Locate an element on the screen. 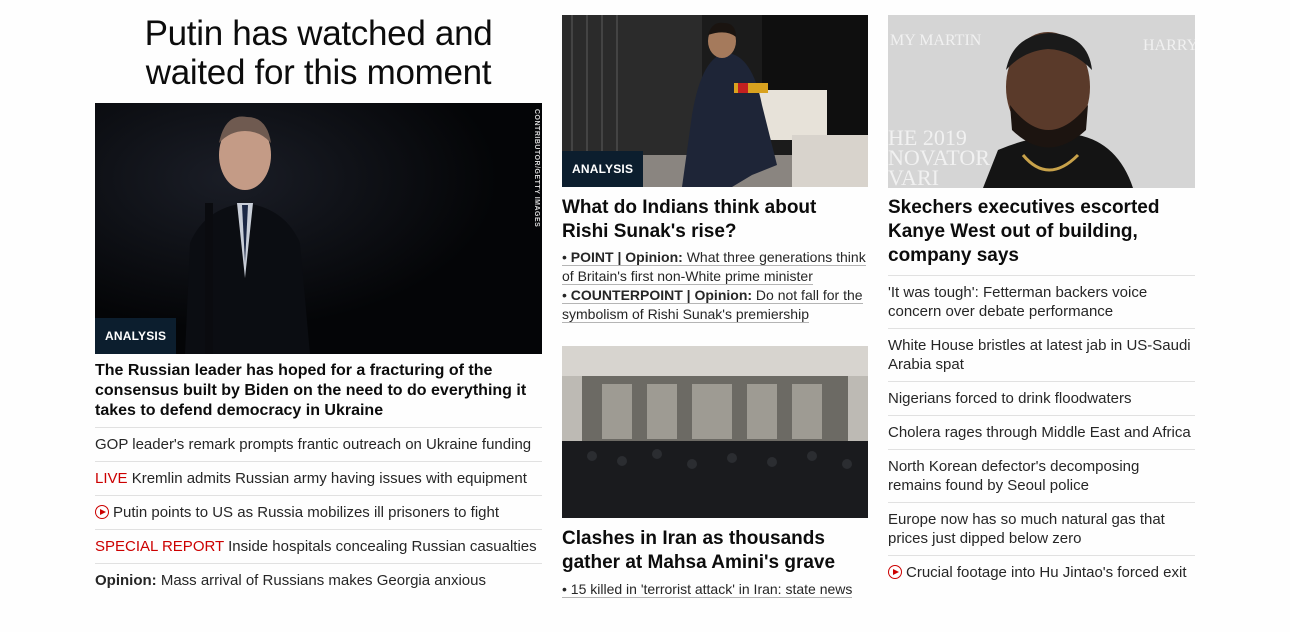 This screenshot has width=1290, height=632. putin-photo: CONTRIBUTOR/GETTY IMAGES ANALYSIS is located at coordinates (318, 228).